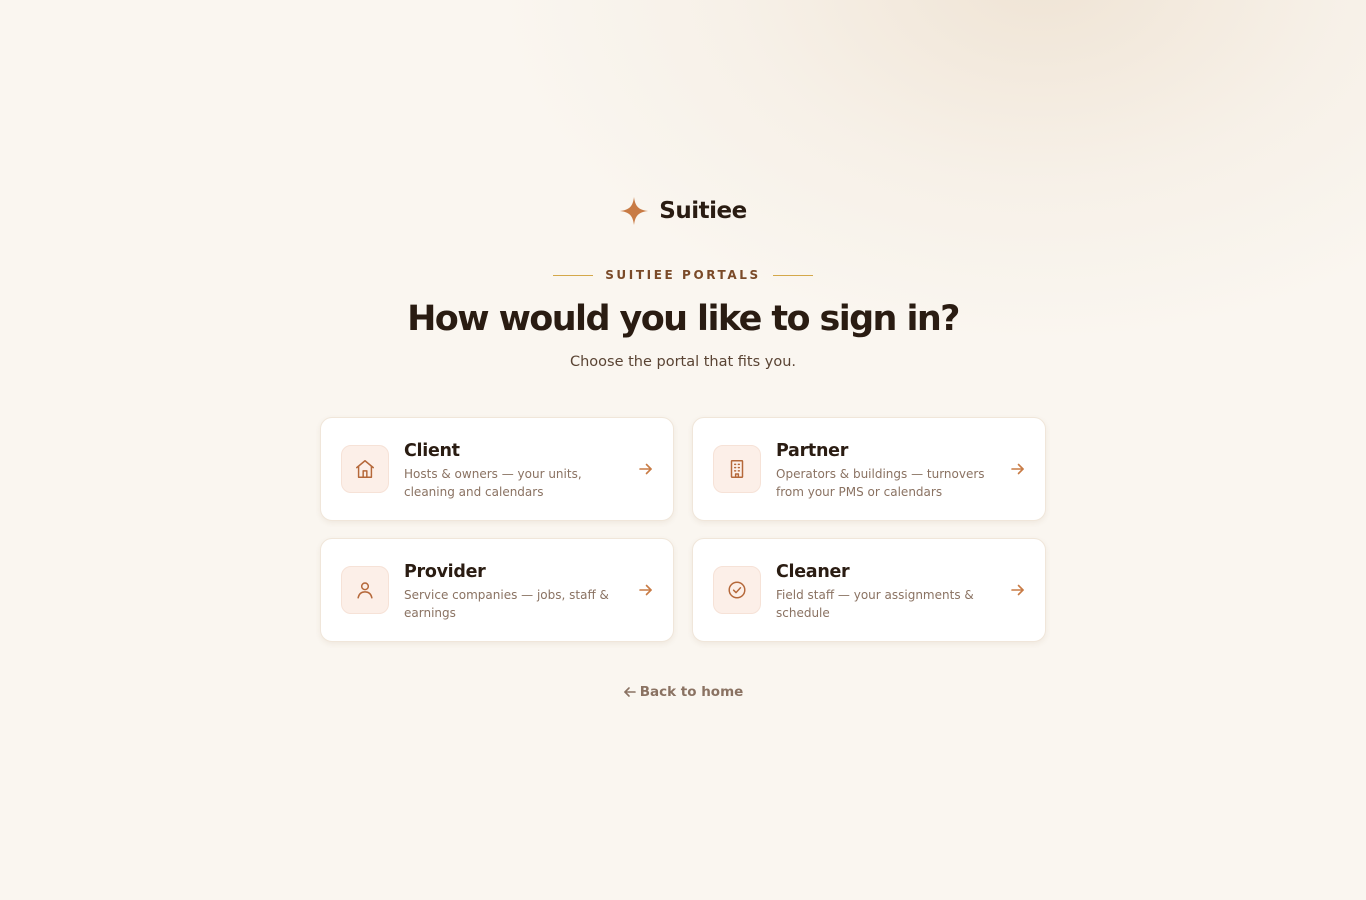 The height and width of the screenshot is (900, 1366). I want to click on brand-name: Suitiee, so click(703, 211).